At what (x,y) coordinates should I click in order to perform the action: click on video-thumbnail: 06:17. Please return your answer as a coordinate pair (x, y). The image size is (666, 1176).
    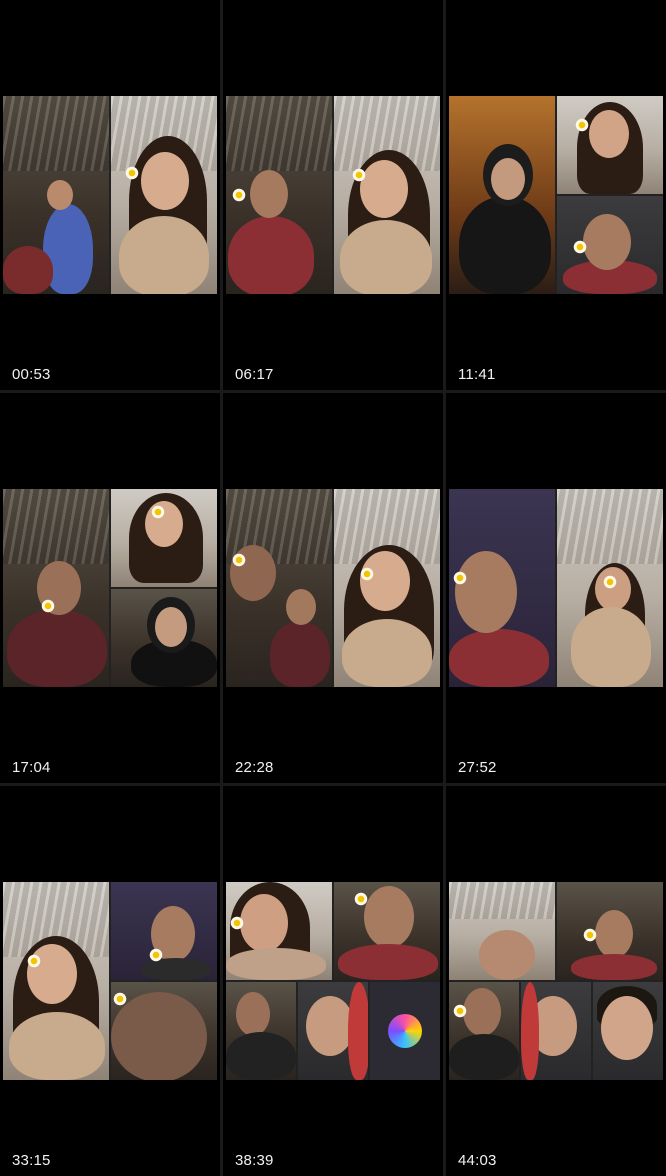
    Looking at the image, I should click on (333, 195).